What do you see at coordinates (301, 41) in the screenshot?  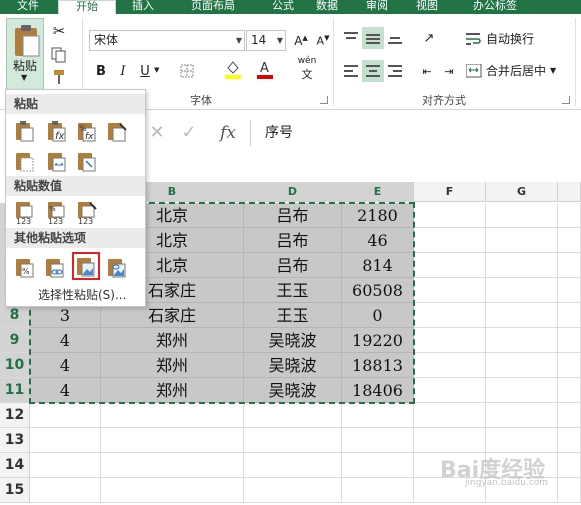 I see `increase-font-button: A▲` at bounding box center [301, 41].